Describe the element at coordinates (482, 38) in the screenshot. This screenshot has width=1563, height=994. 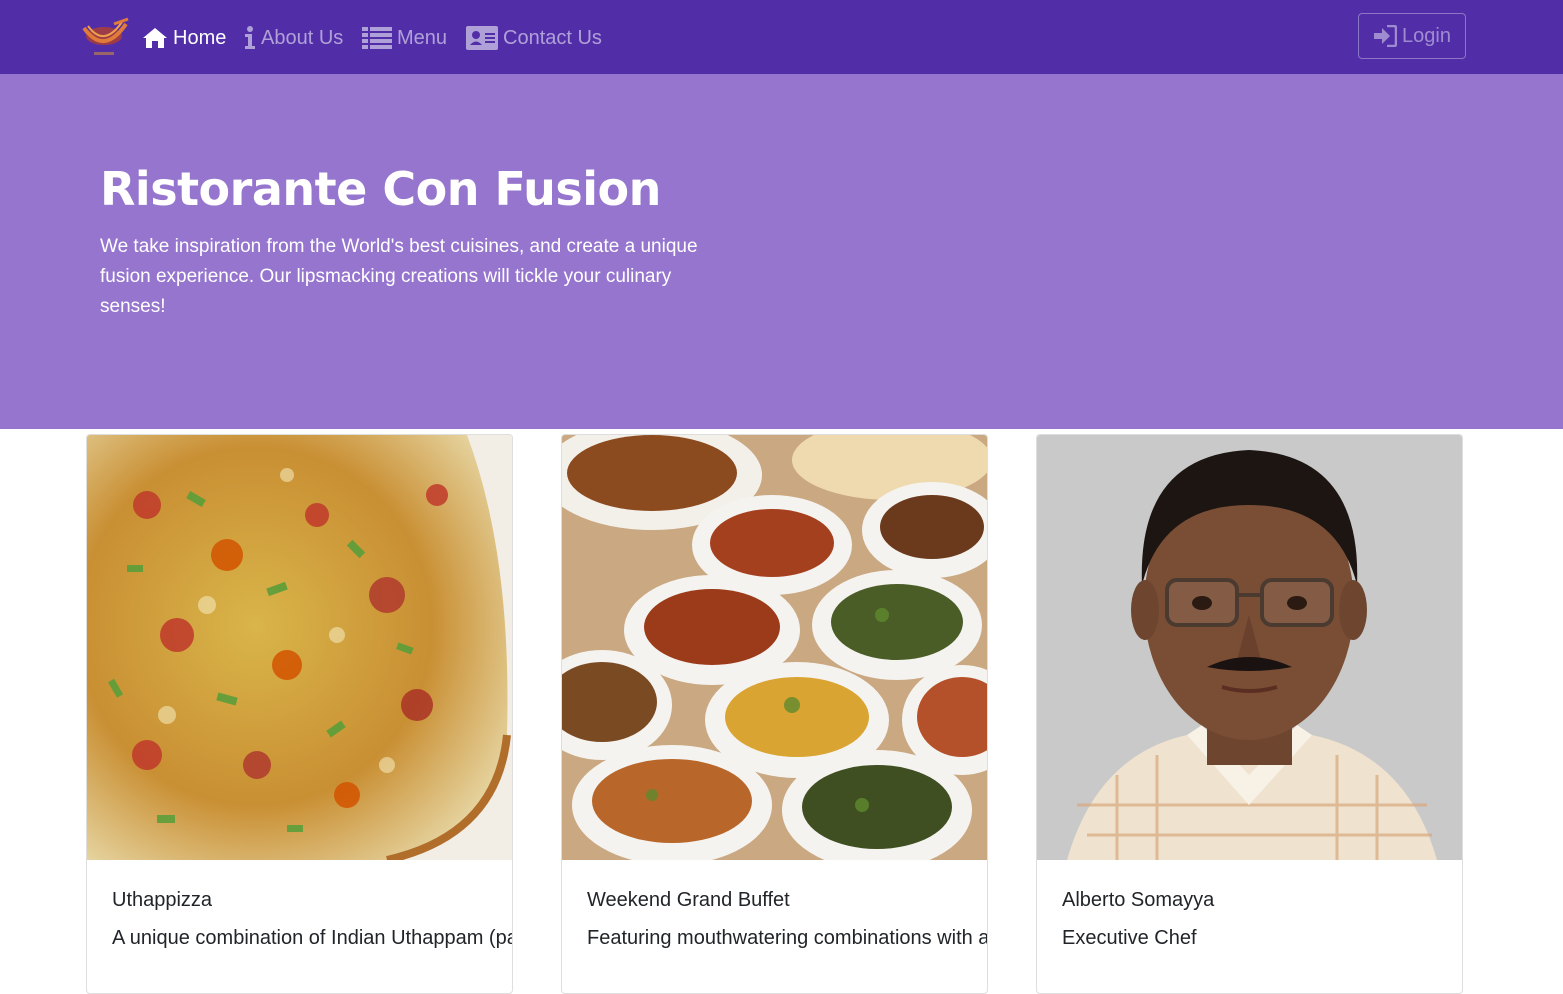
I see `address-card-icon` at that location.